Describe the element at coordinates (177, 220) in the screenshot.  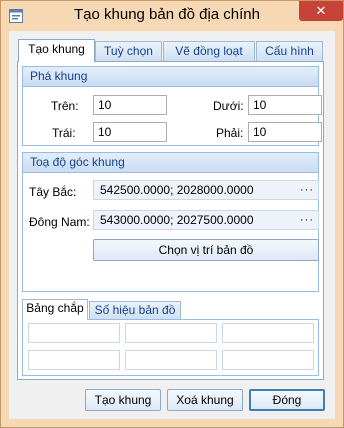
I see `dong-nam-value: 543000.0000; 2027500.0000` at that location.